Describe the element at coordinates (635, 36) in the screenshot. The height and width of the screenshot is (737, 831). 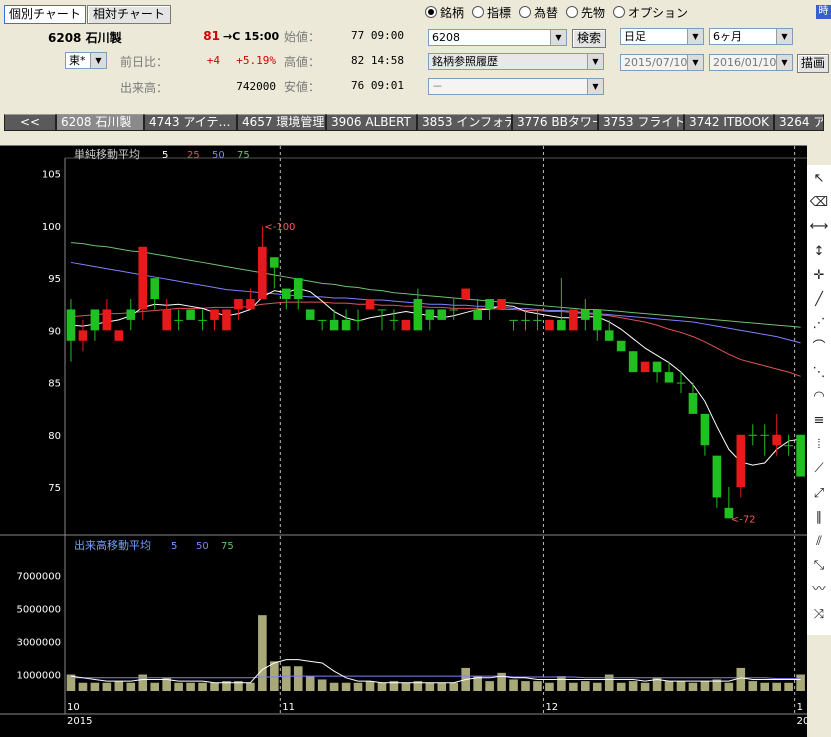
I see `interval-value: 日足` at that location.